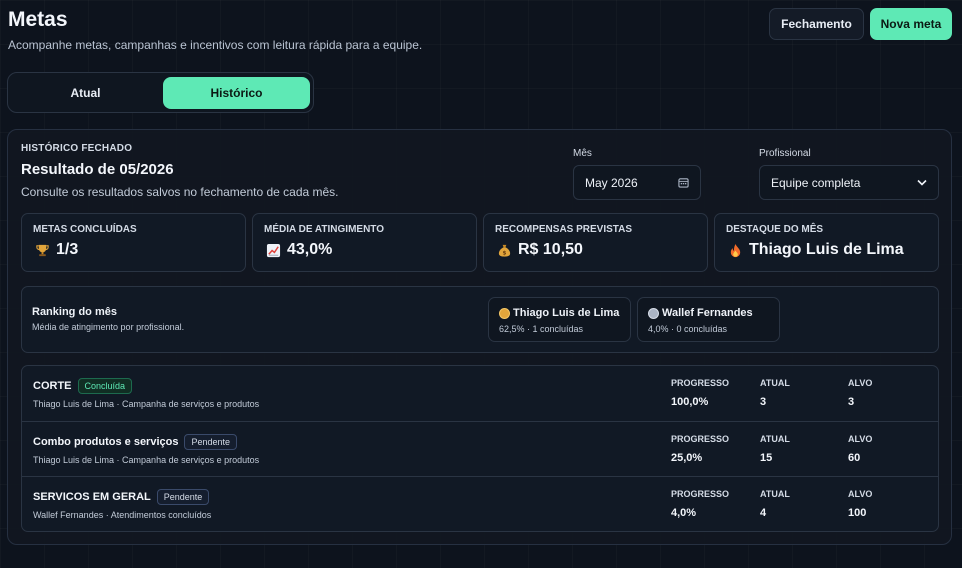 Image resolution: width=962 pixels, height=568 pixels. I want to click on calendar-icon, so click(683, 182).